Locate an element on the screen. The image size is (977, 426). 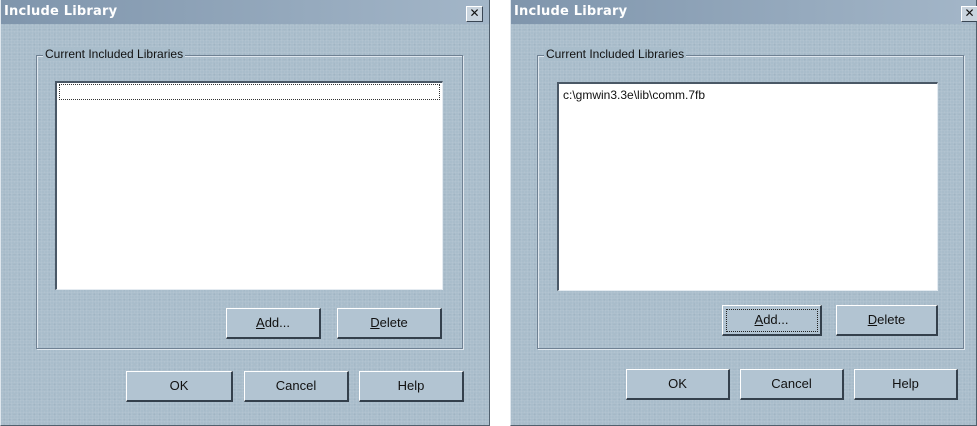
list-item: c:\gmwin3.3e\lib\comm.7fb is located at coordinates (634, 95).